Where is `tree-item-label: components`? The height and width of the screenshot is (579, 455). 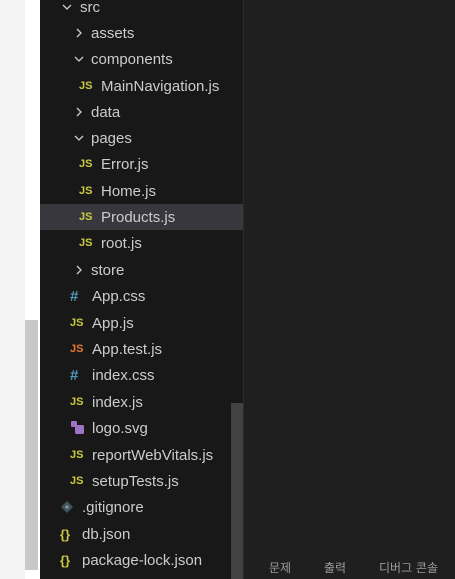
tree-item-label: components is located at coordinates (132, 59).